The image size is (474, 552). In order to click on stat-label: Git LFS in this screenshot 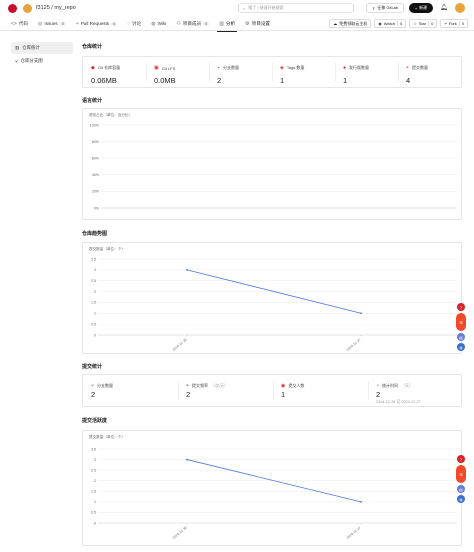, I will do `click(168, 68)`.